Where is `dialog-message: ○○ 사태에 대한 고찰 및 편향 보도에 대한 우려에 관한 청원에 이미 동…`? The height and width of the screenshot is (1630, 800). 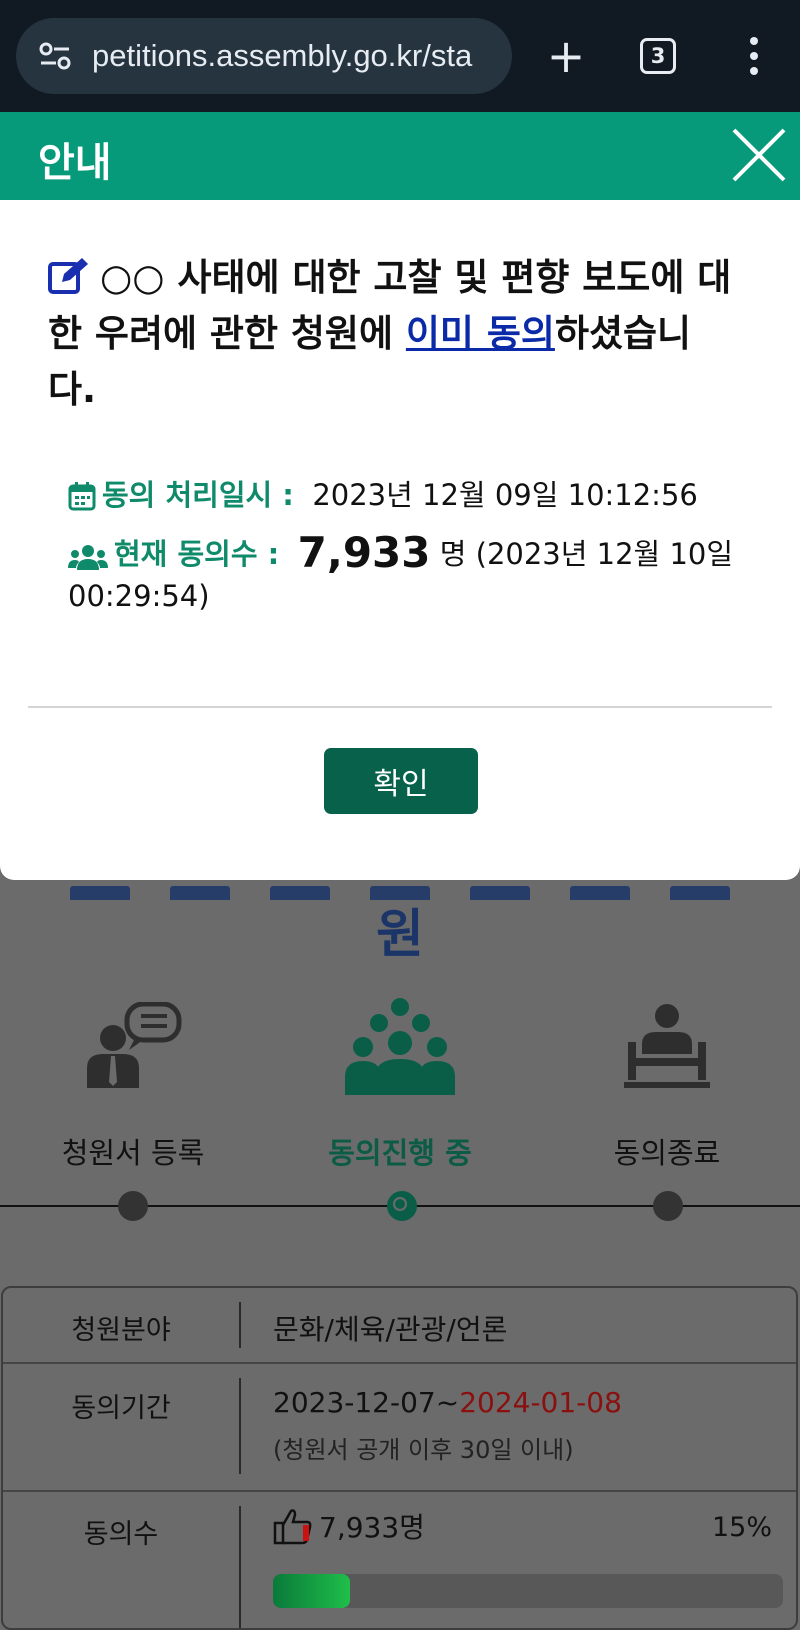 dialog-message: ○○ 사태에 대한 고찰 및 편향 보도에 대한 우려에 관한 청원에 이미 동… is located at coordinates (393, 334).